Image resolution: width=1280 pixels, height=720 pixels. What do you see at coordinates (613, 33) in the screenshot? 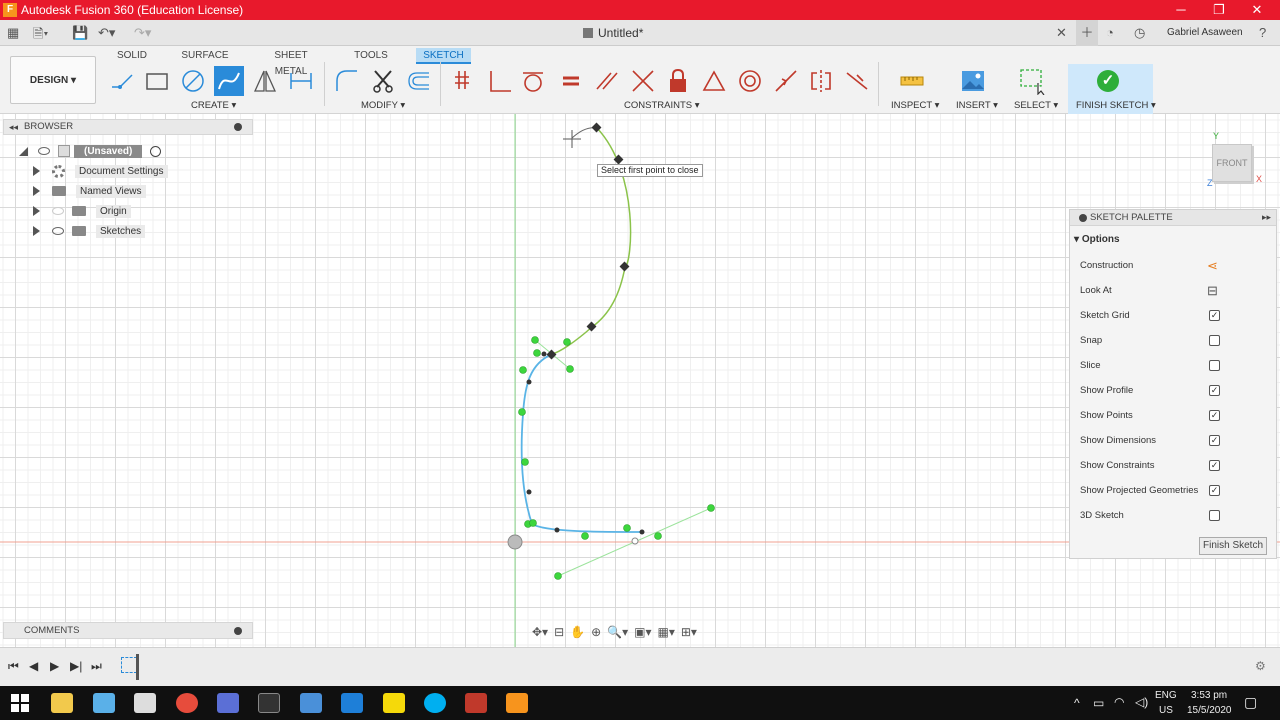
I see `document-tab: Untitled*` at bounding box center [613, 33].